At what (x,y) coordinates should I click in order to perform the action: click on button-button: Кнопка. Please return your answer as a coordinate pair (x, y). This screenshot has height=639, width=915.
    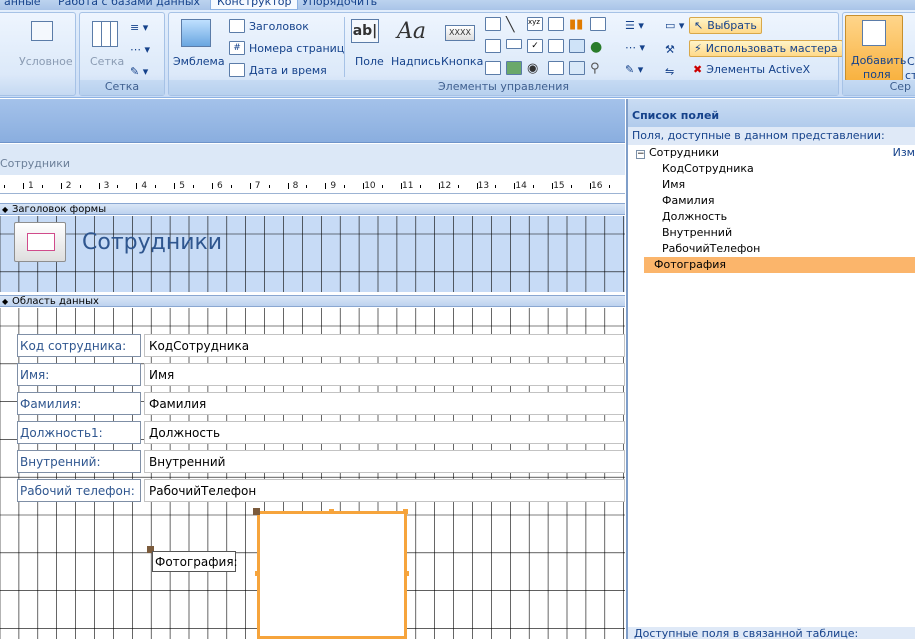
    Looking at the image, I should click on (462, 61).